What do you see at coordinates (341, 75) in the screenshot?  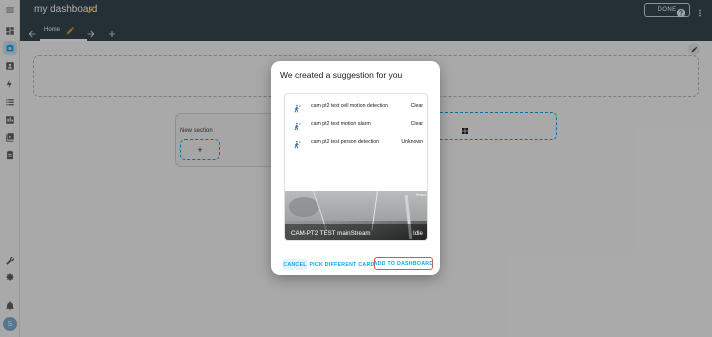 I see `dialog-title: We created a suggestion for you` at bounding box center [341, 75].